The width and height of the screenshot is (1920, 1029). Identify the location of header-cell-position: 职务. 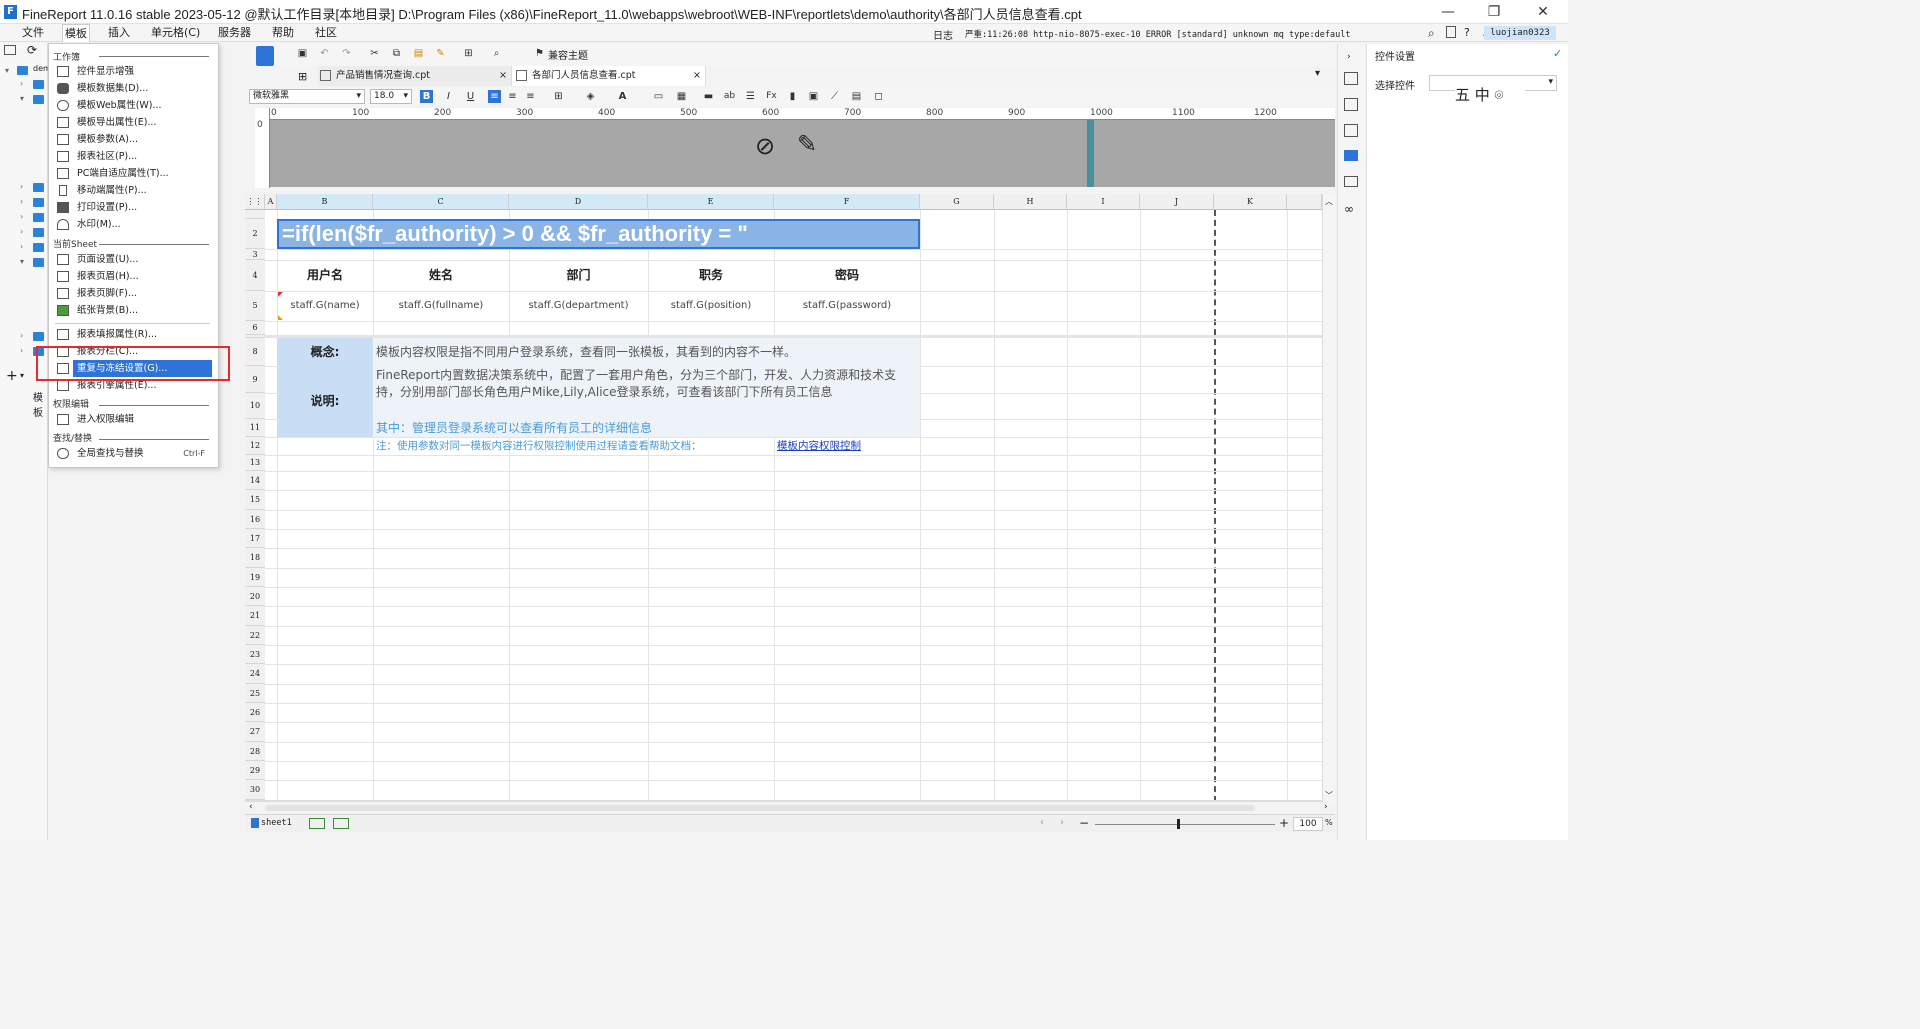
(711, 275).